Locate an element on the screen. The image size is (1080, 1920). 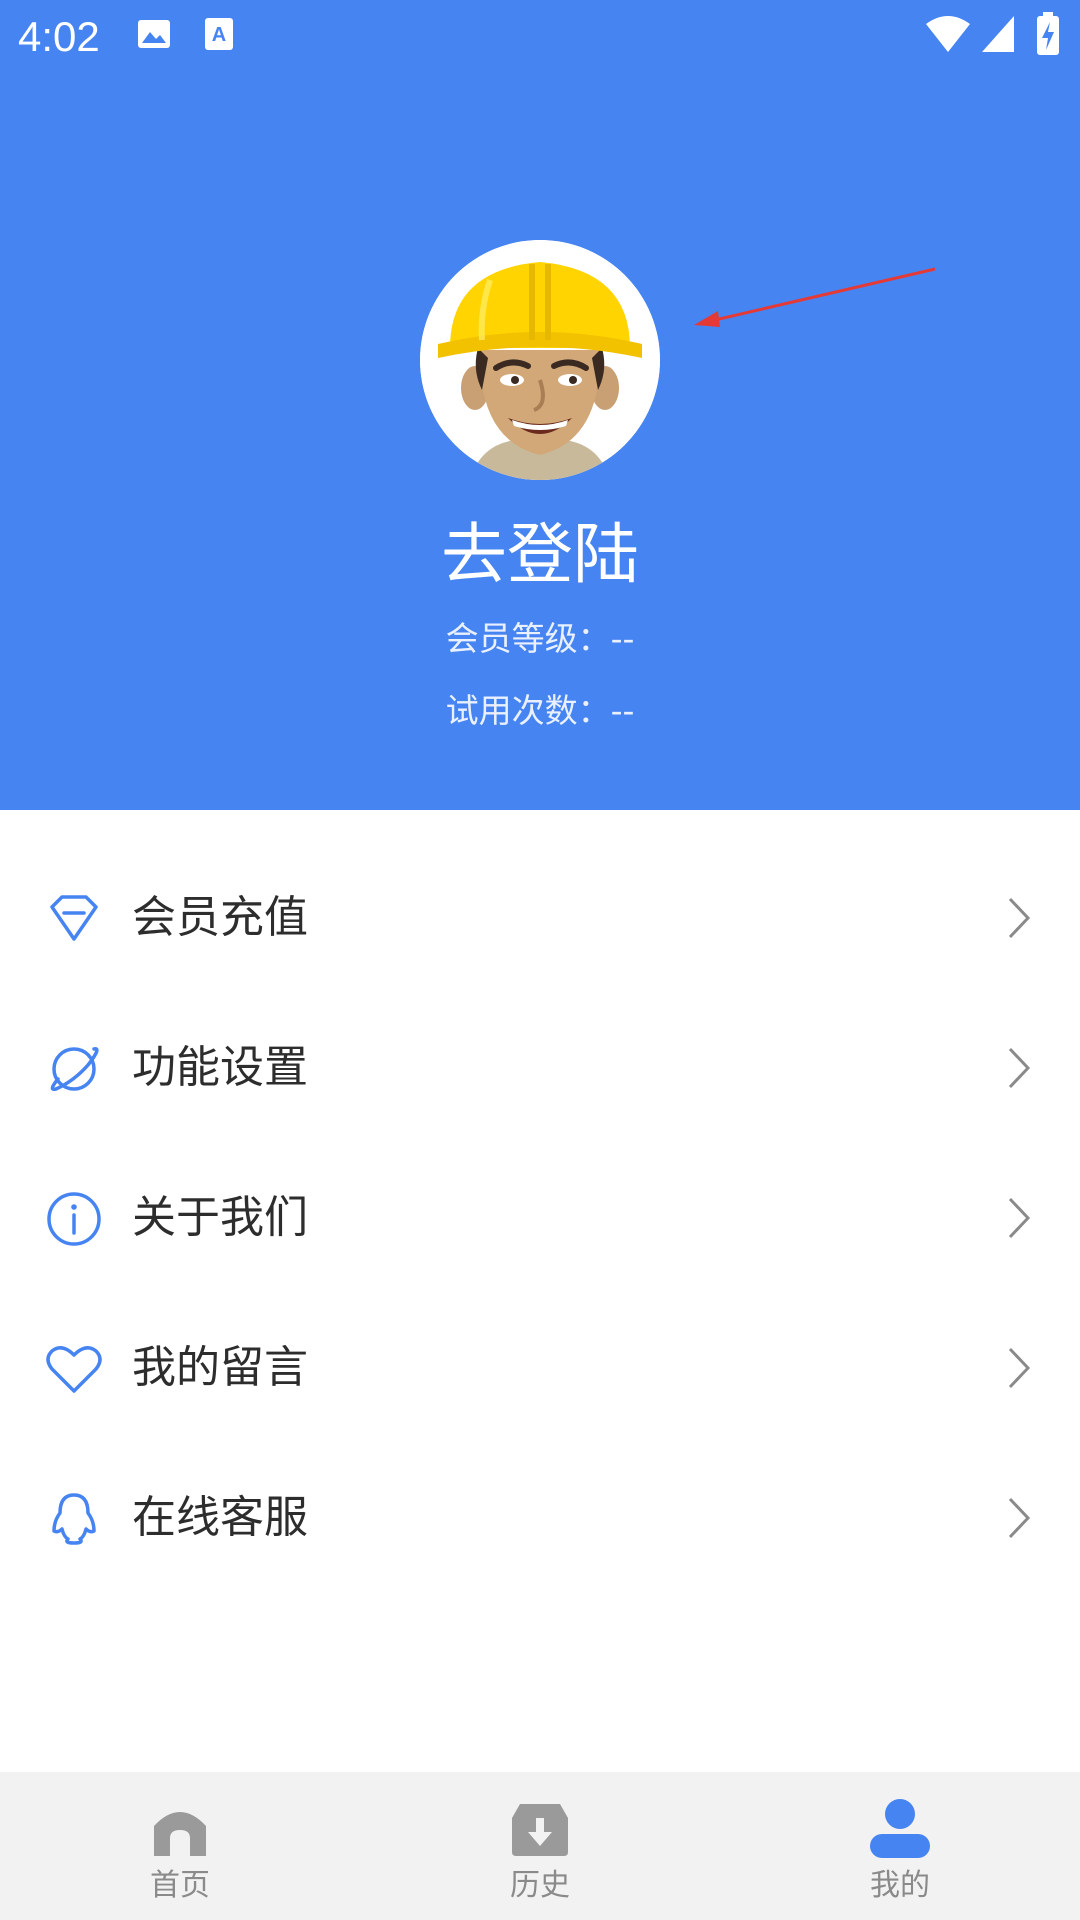
avatar is located at coordinates (540, 360).